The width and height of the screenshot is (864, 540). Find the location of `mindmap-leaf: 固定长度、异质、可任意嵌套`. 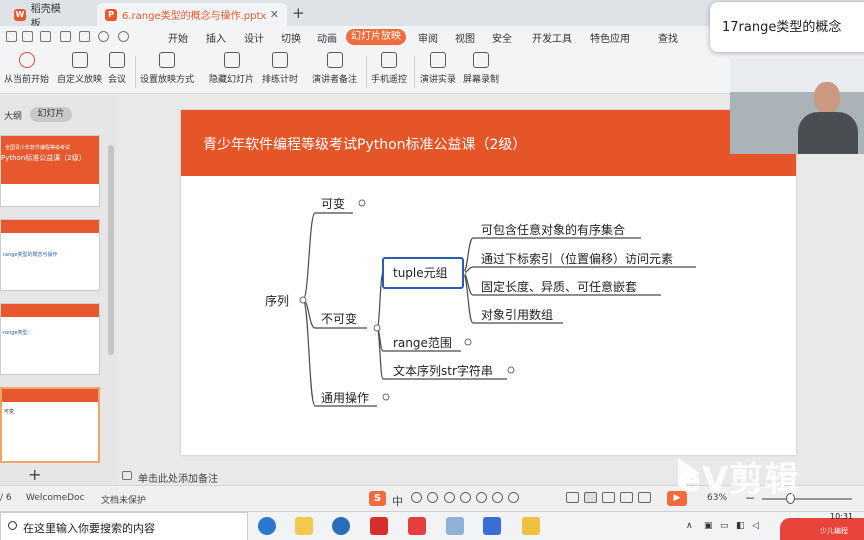

mindmap-leaf: 固定长度、异质、可任意嵌套 is located at coordinates (559, 286).